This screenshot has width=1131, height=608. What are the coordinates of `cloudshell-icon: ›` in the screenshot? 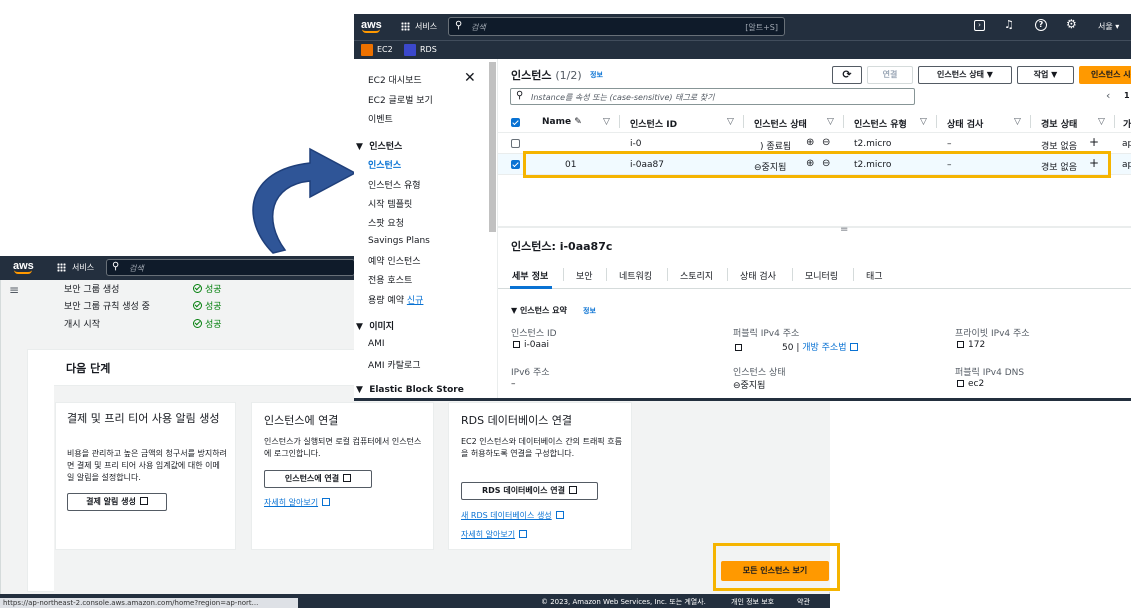 It's located at (979, 25).